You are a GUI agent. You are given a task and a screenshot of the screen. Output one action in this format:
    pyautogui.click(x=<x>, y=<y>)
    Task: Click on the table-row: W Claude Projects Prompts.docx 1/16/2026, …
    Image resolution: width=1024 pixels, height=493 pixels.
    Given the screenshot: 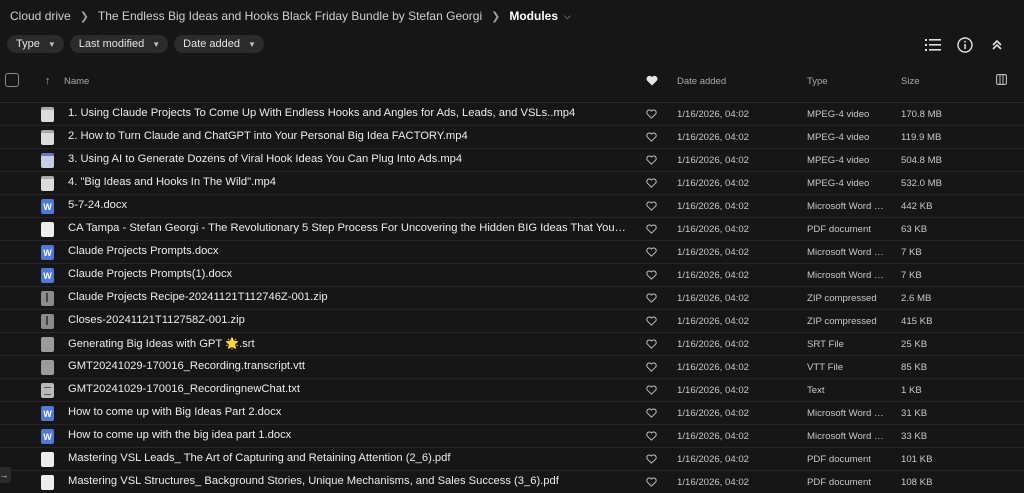 What is the action you would take?
    pyautogui.click(x=512, y=251)
    